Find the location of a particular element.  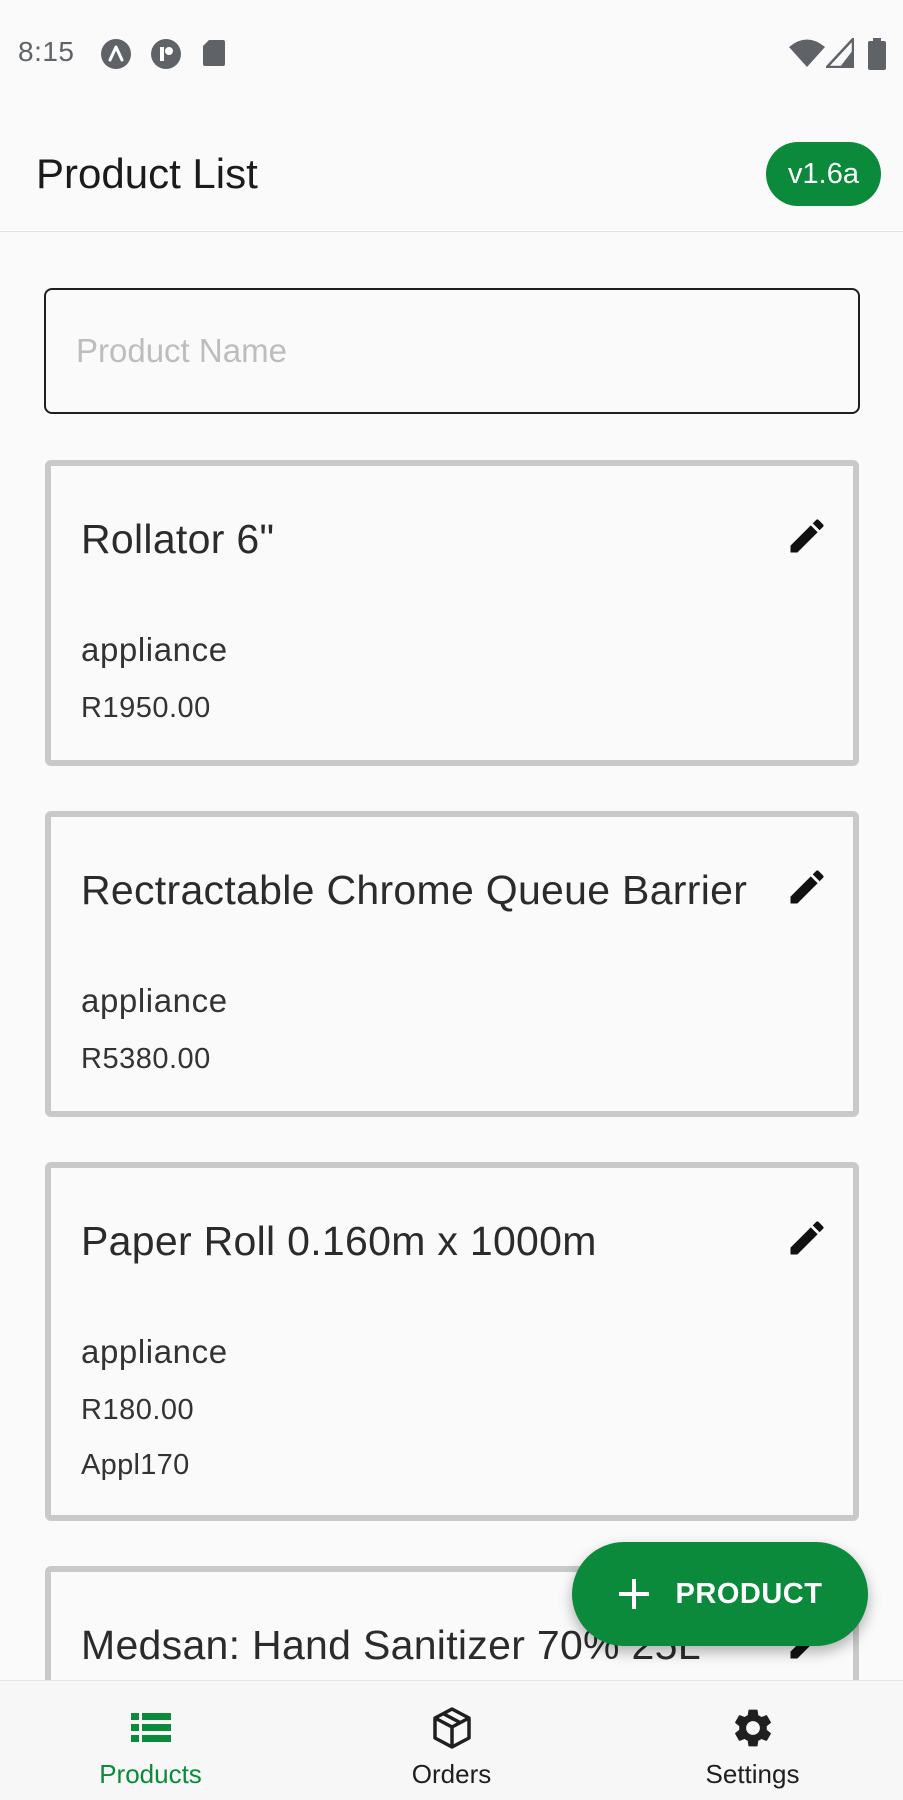

product-price: R1950.00 is located at coordinates (146, 708).